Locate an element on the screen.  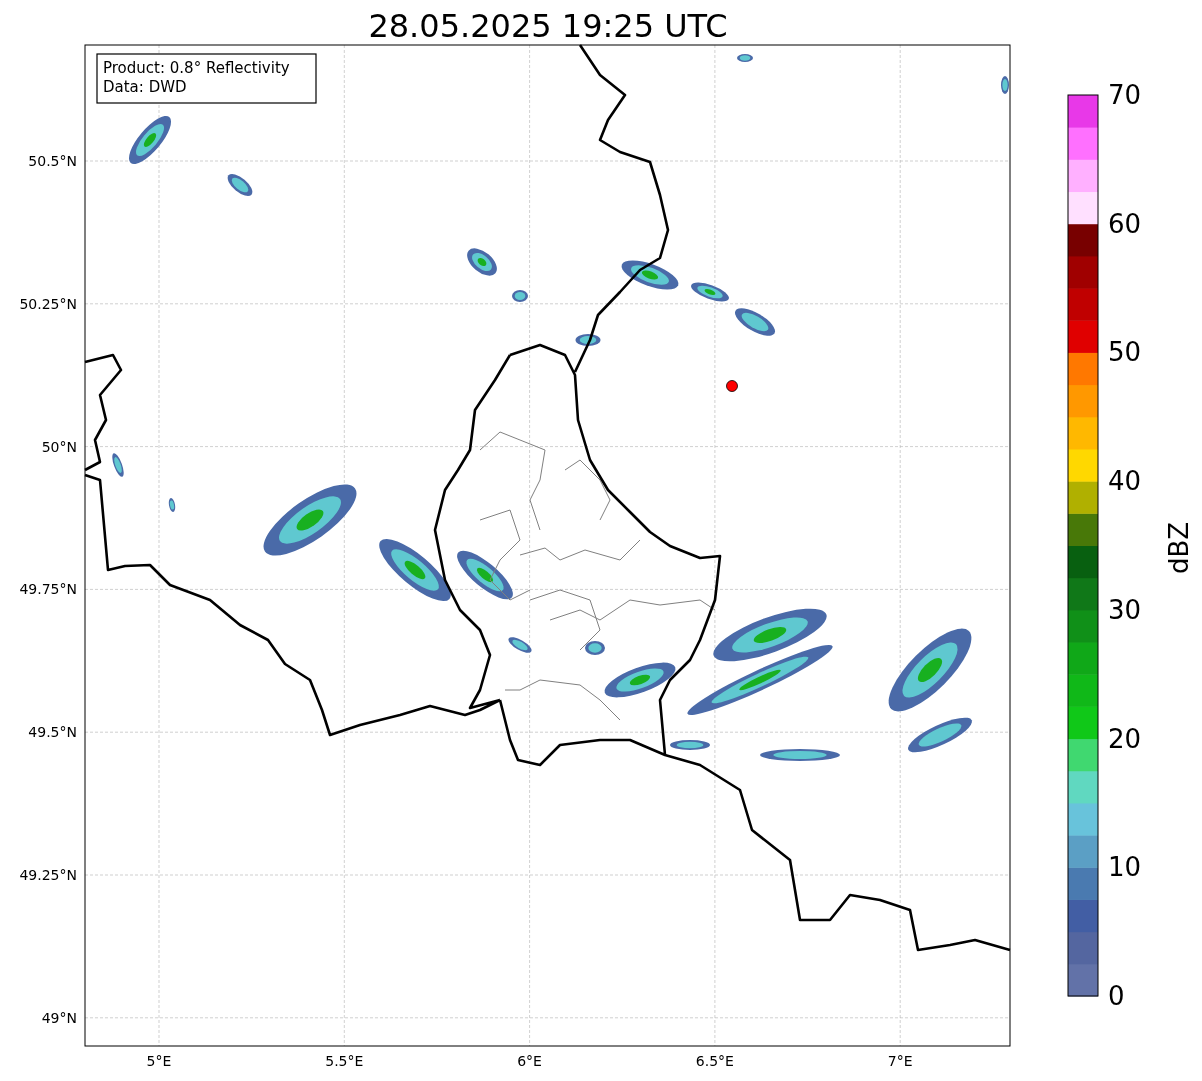
y-axis-label: 49.25°N is located at coordinates (48, 875).